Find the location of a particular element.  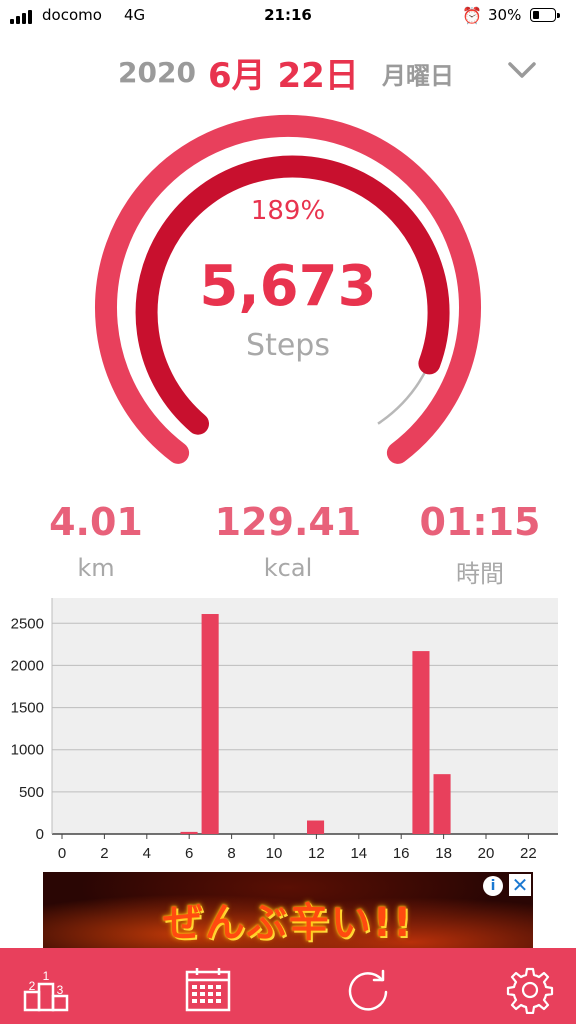

duration-value: 01:15 is located at coordinates (480, 522).